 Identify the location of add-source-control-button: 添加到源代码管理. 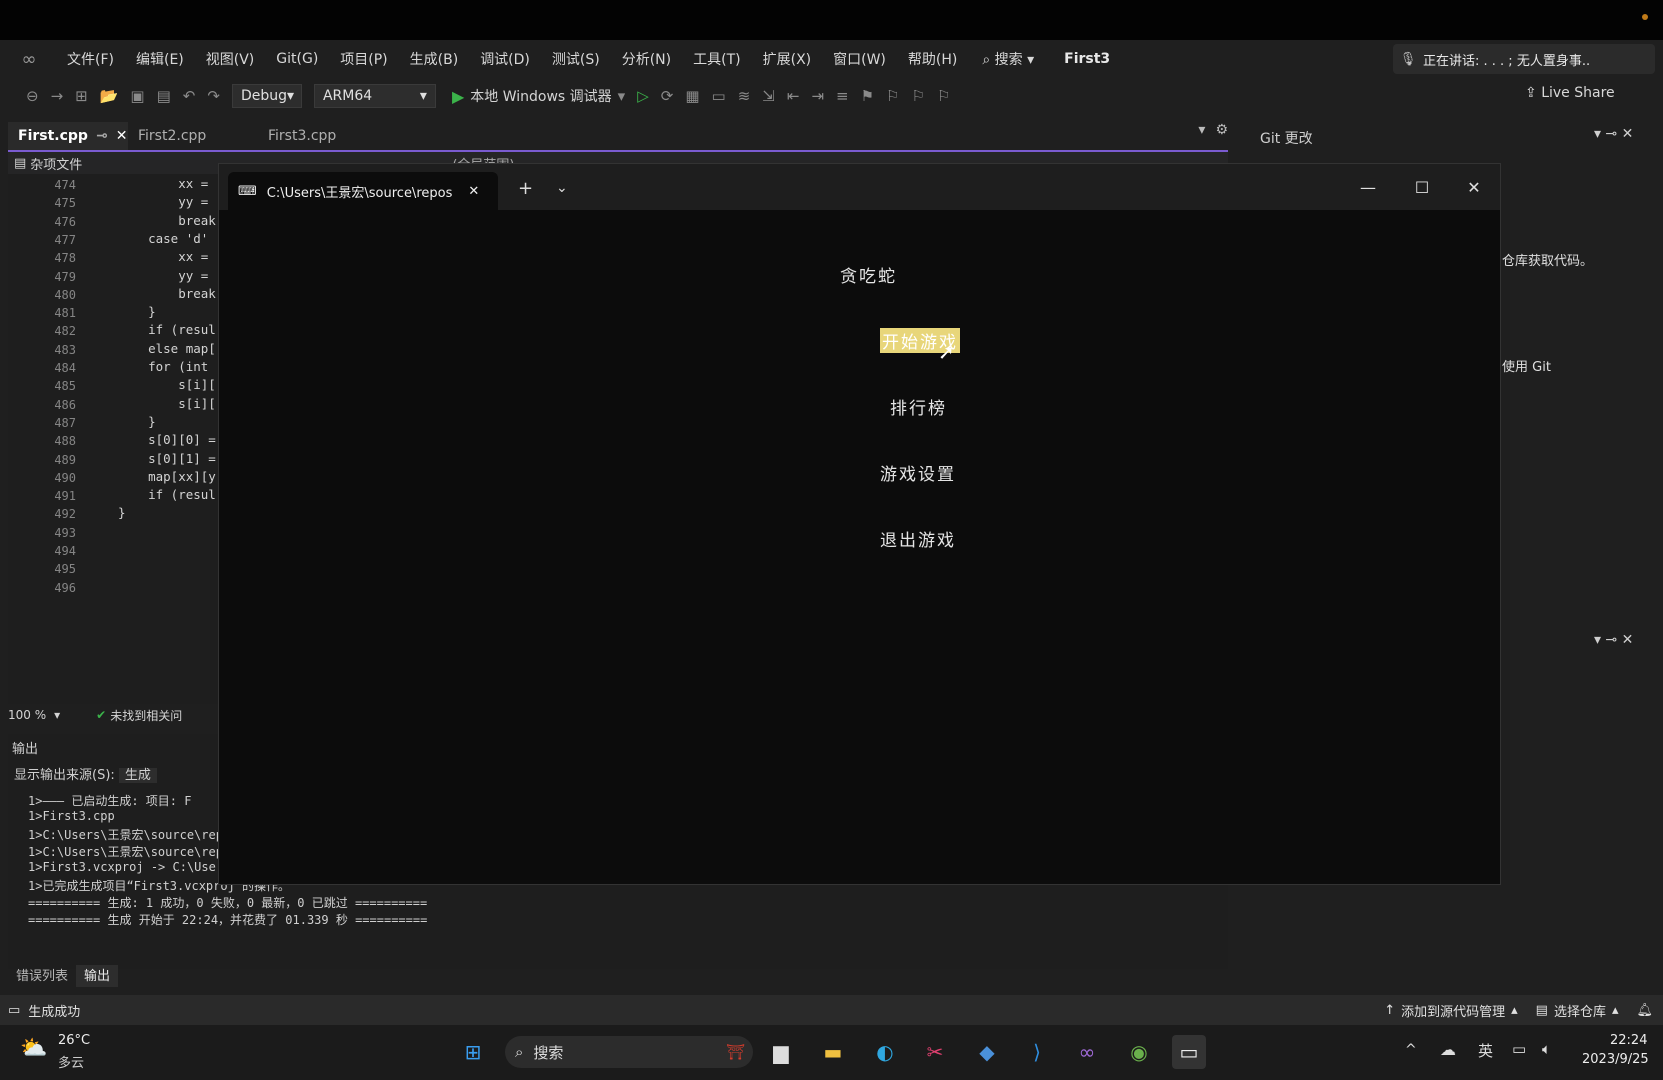
(1453, 1010).